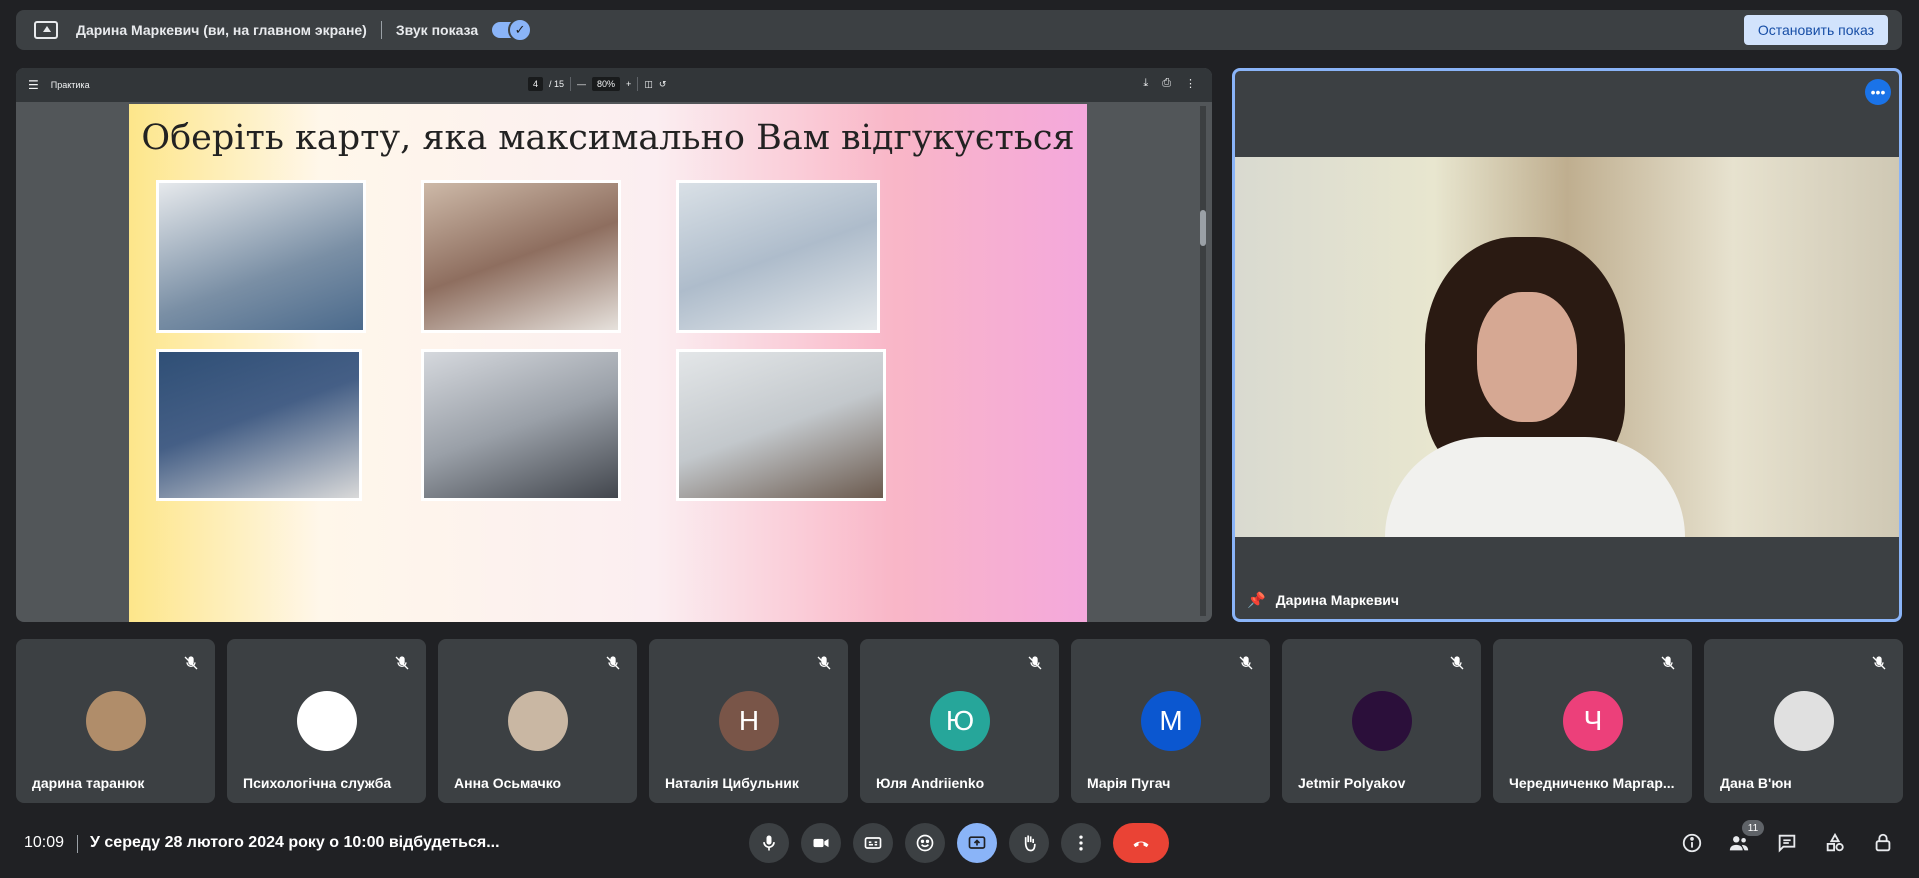 Image resolution: width=1919 pixels, height=878 pixels. I want to click on people-icon, so click(1739, 843).